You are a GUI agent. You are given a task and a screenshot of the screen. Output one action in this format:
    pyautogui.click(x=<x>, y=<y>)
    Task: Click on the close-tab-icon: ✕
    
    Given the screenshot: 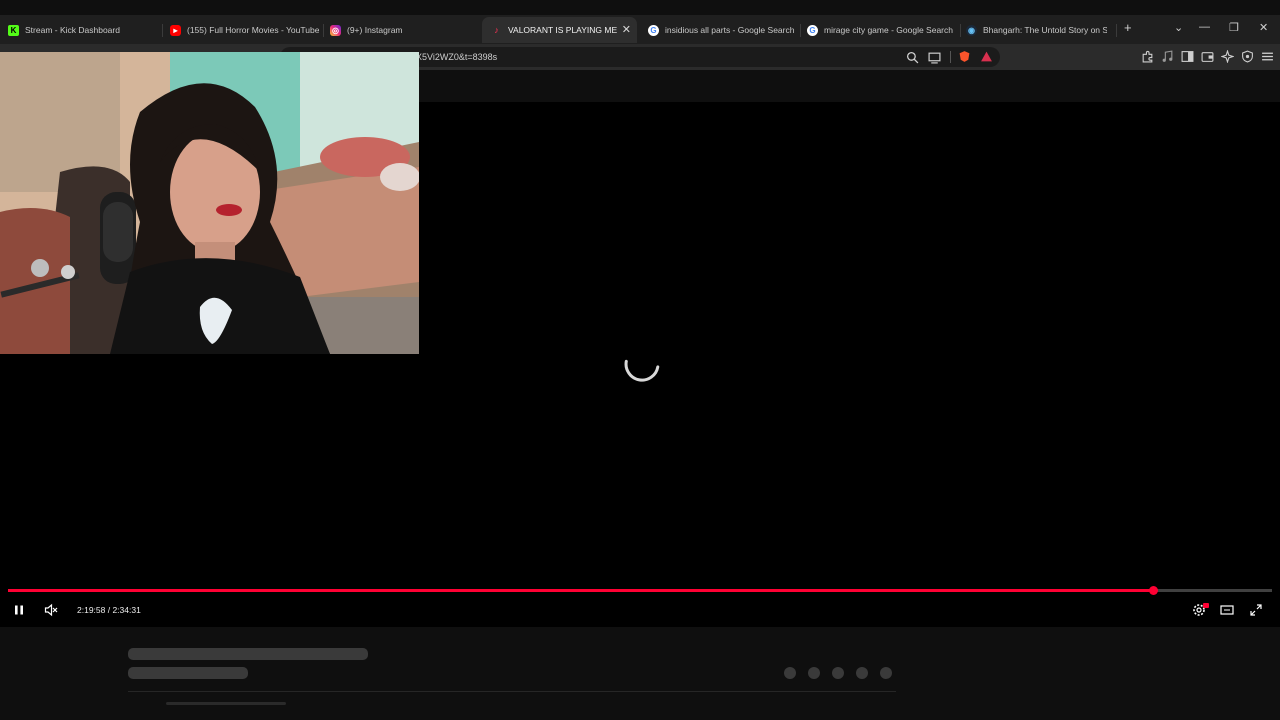 What is the action you would take?
    pyautogui.click(x=626, y=29)
    